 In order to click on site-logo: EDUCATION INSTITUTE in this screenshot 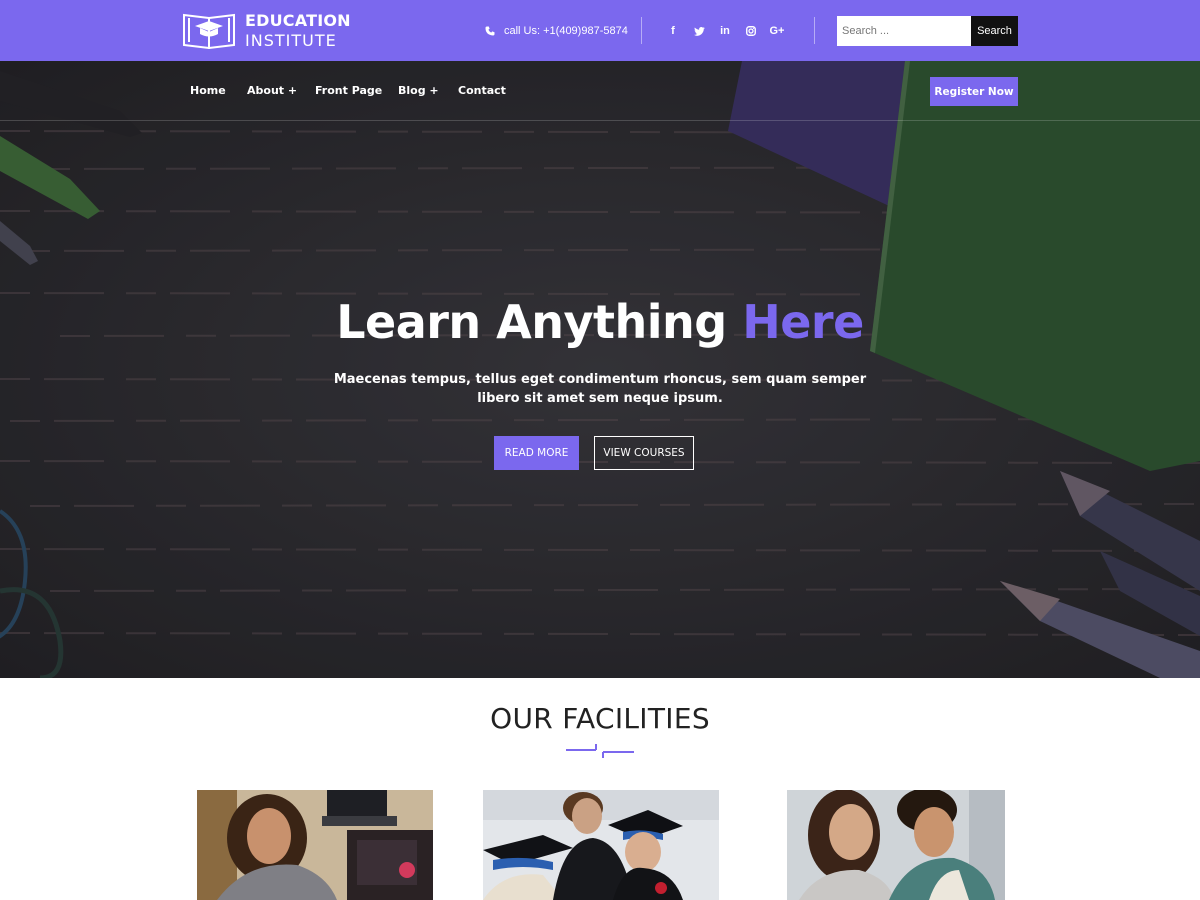, I will do `click(267, 31)`.